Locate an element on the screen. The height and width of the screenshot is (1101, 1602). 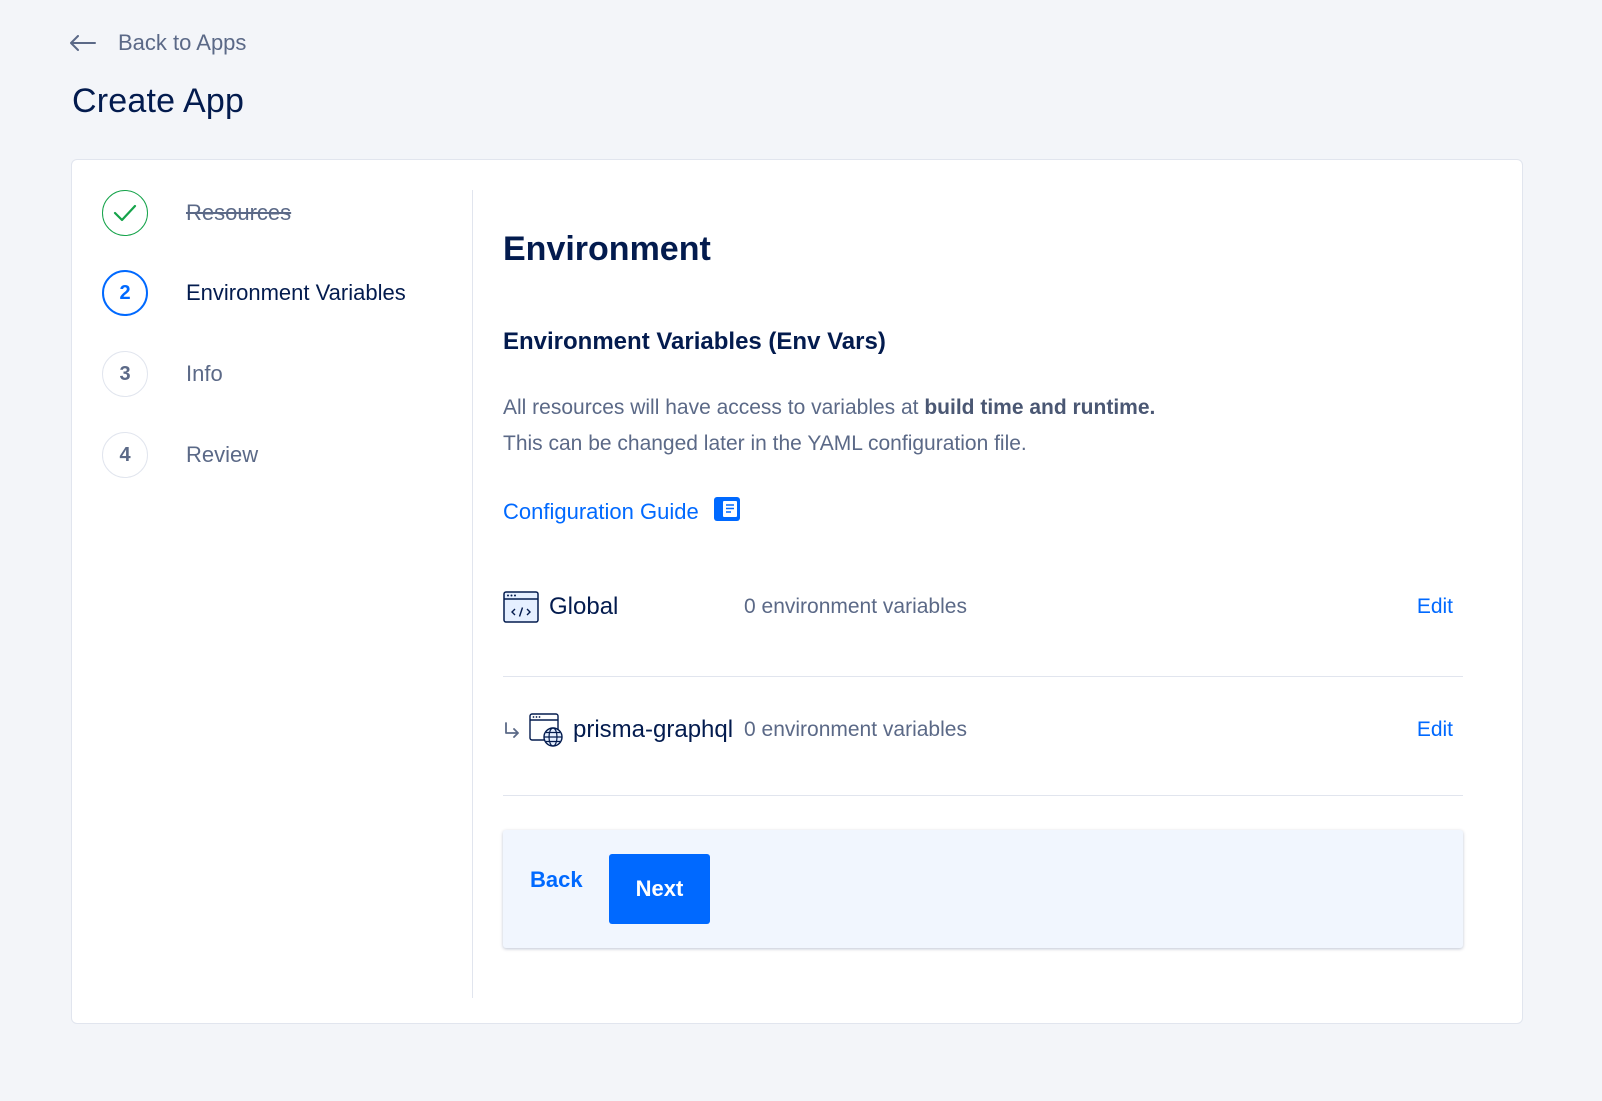
back-to-apps-link: Back to Apps is located at coordinates (158, 43).